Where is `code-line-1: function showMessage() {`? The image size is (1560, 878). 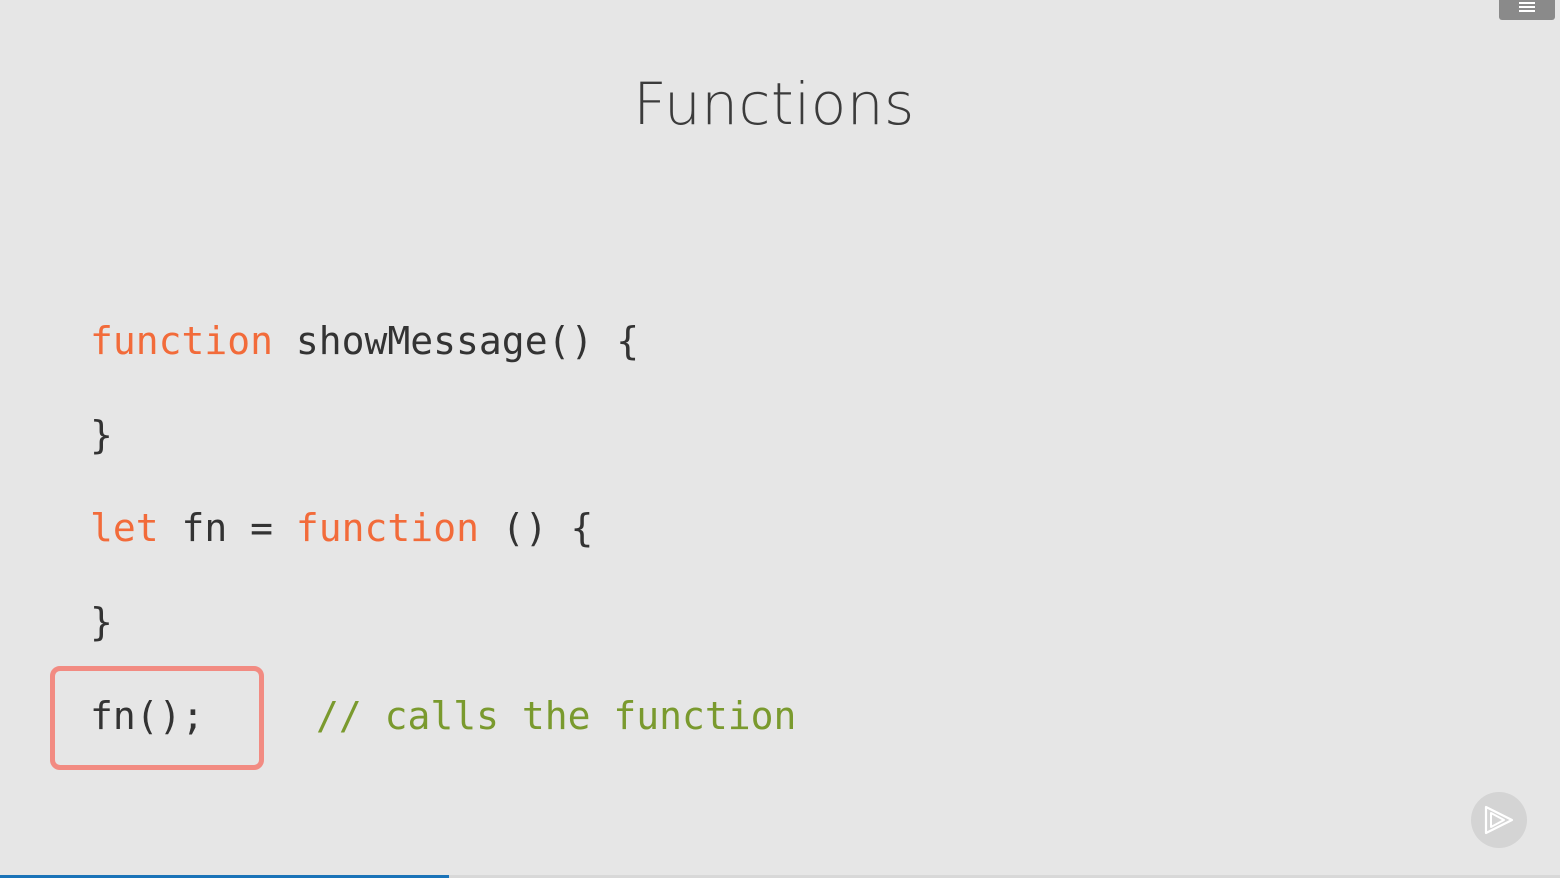 code-line-1: function showMessage() { is located at coordinates (364, 341).